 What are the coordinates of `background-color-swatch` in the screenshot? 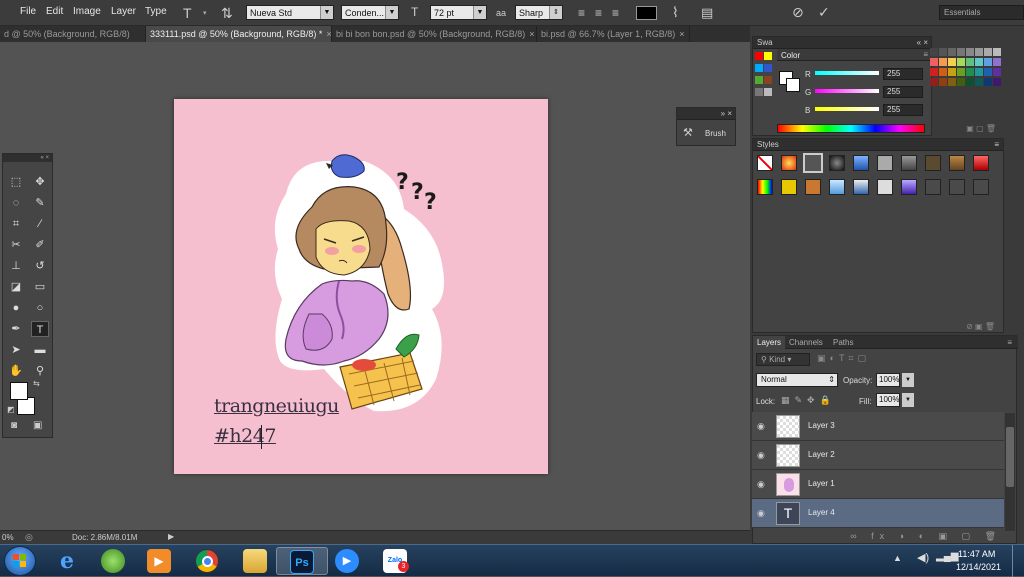 It's located at (793, 85).